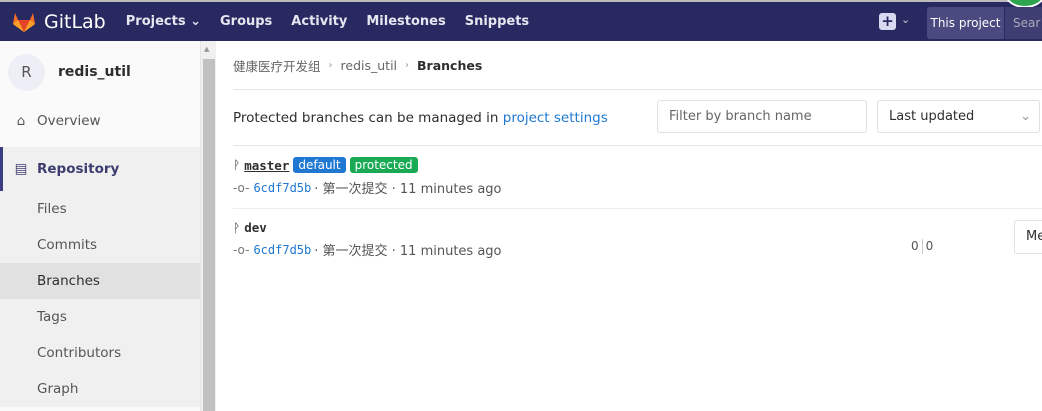  I want to click on commits-ahead: 0, so click(929, 246).